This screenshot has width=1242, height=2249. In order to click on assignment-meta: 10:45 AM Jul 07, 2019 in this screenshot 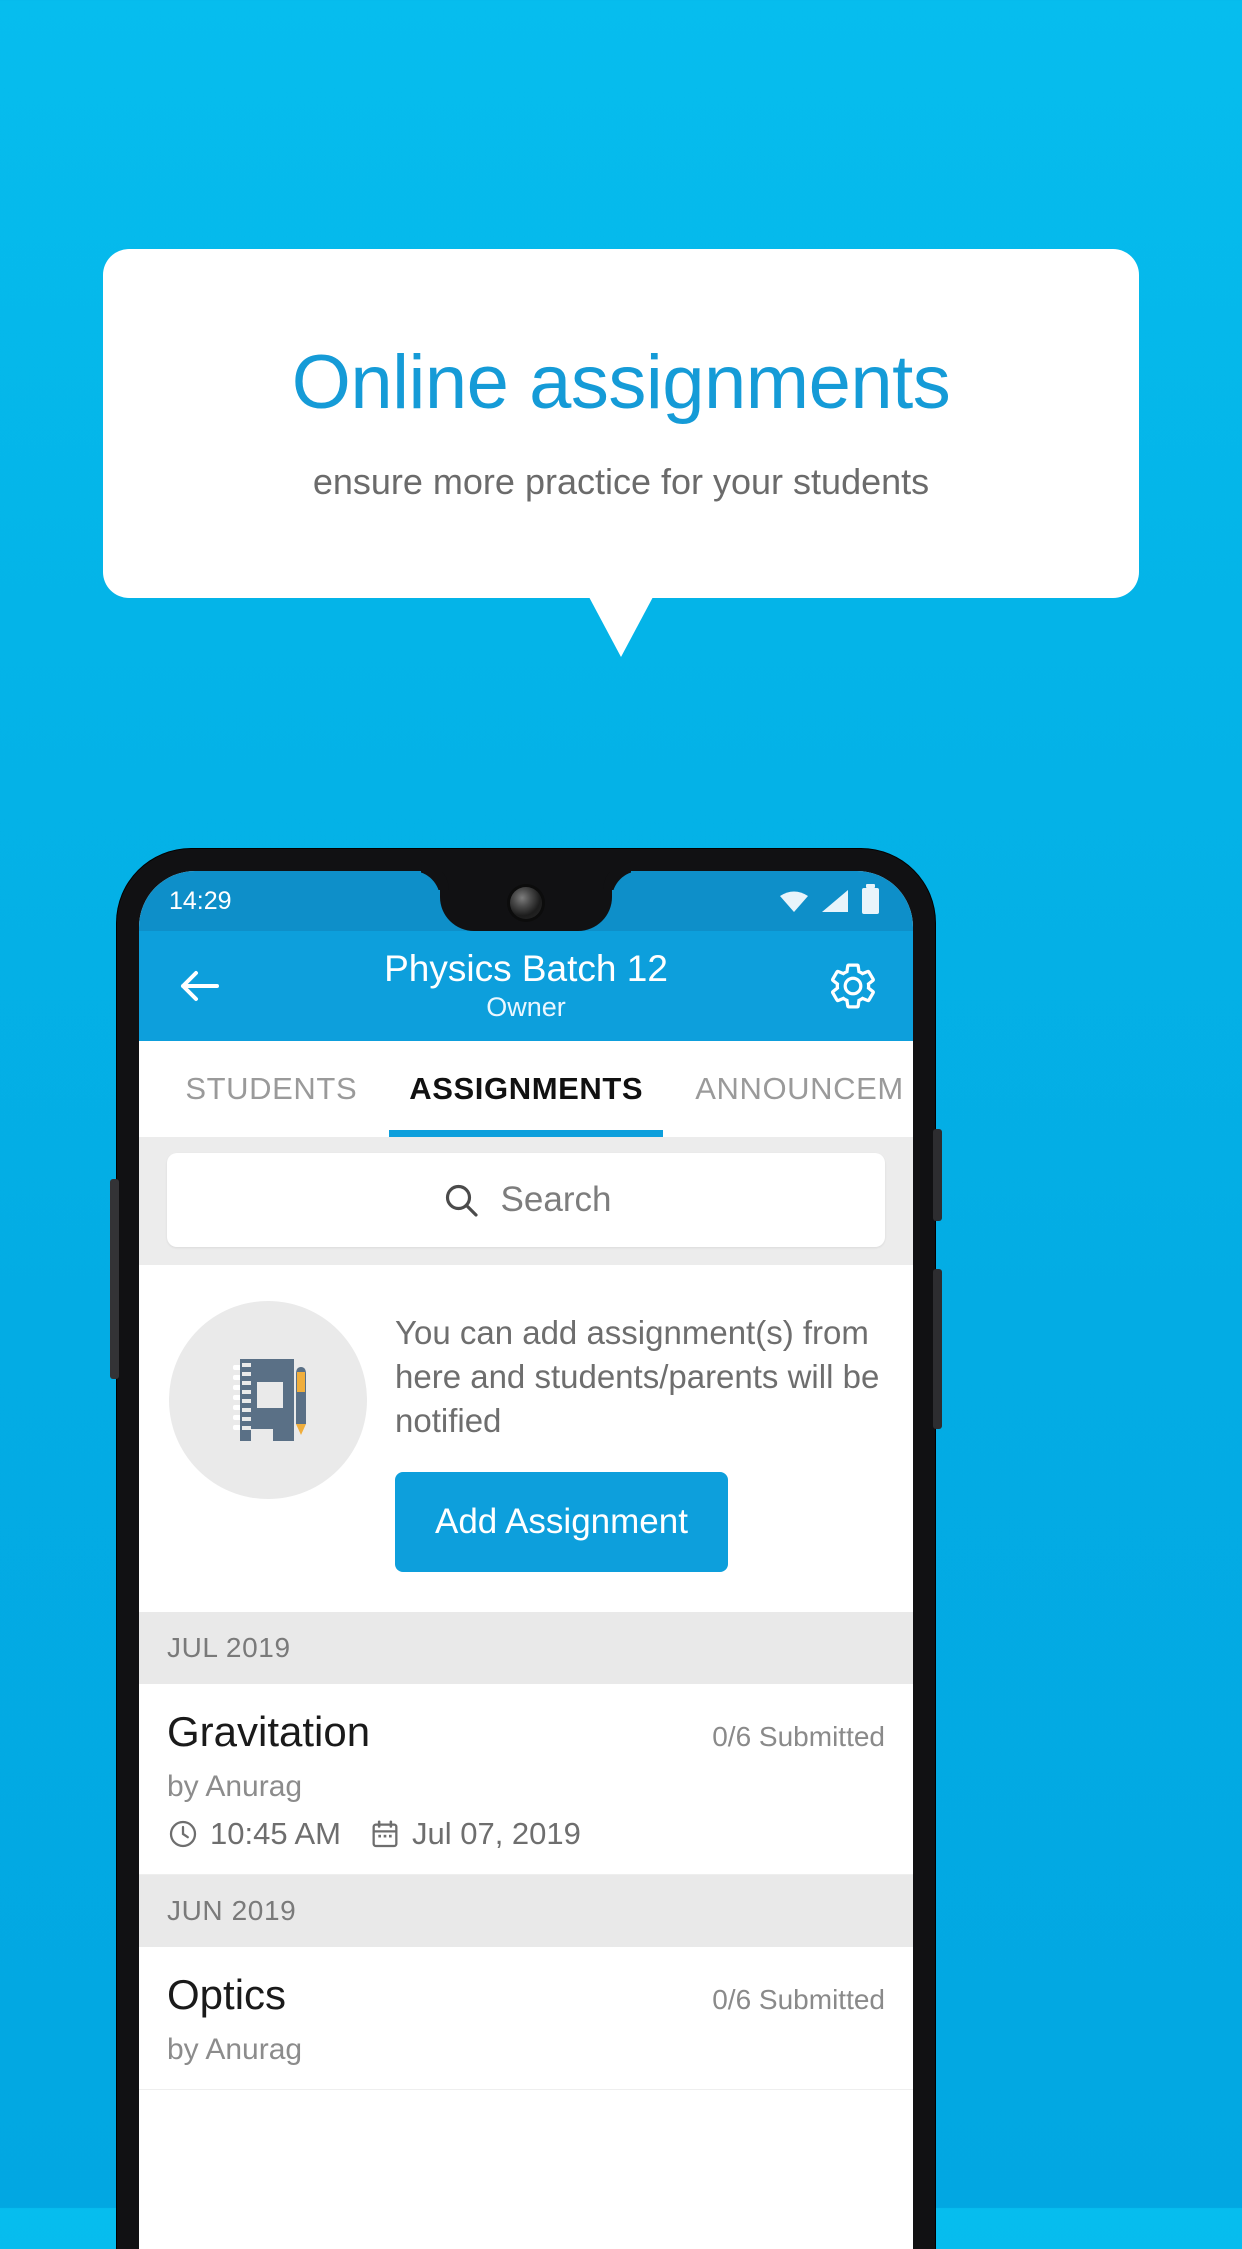, I will do `click(526, 1834)`.